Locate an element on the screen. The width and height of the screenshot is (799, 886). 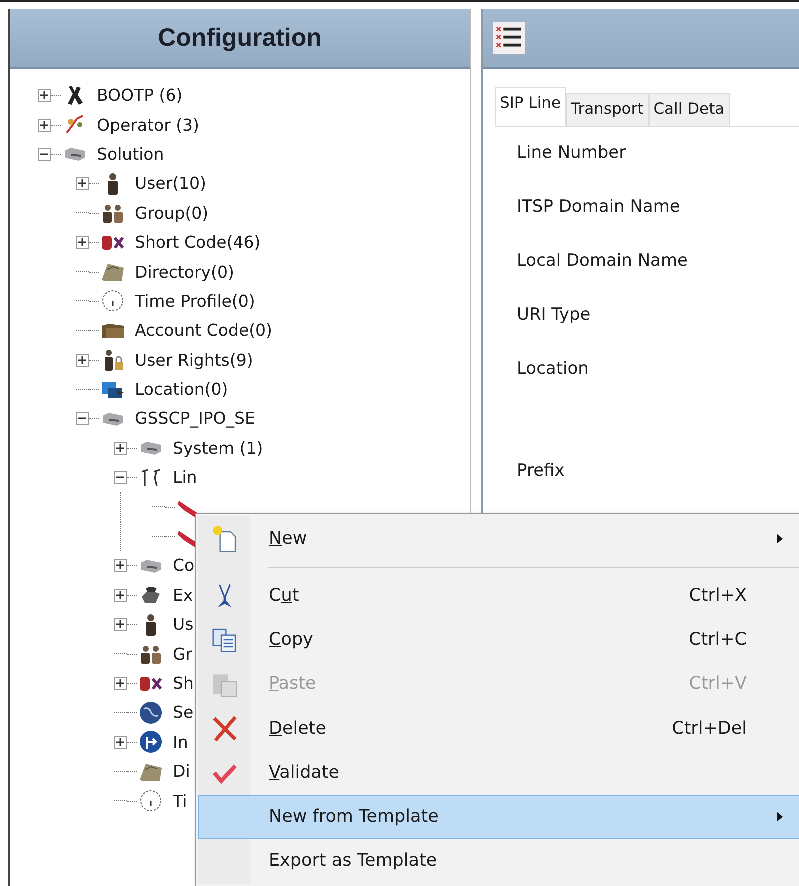
menu-item: Export as Template is located at coordinates (498, 860).